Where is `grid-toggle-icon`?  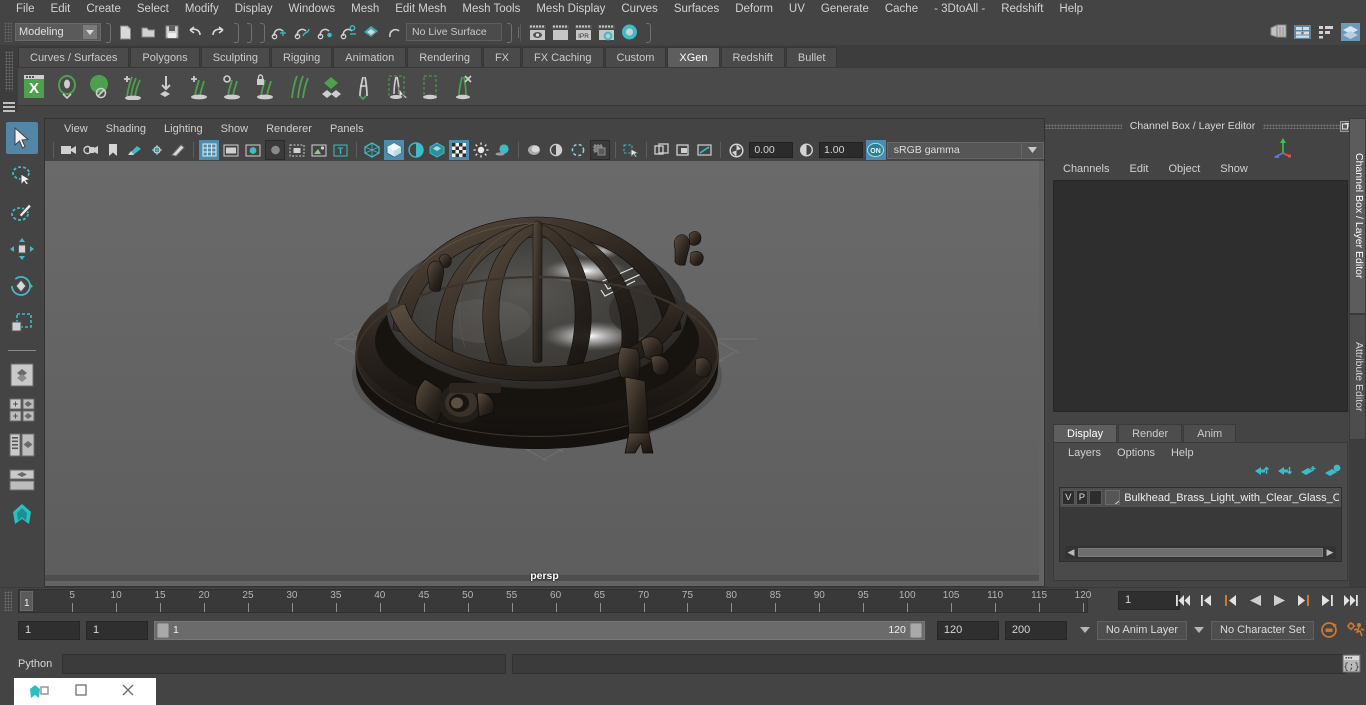 grid-toggle-icon is located at coordinates (209, 150).